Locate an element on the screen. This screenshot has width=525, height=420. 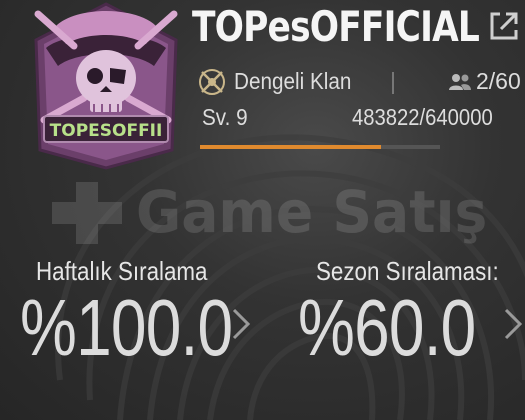
watermark: Game Satış is located at coordinates (269, 213).